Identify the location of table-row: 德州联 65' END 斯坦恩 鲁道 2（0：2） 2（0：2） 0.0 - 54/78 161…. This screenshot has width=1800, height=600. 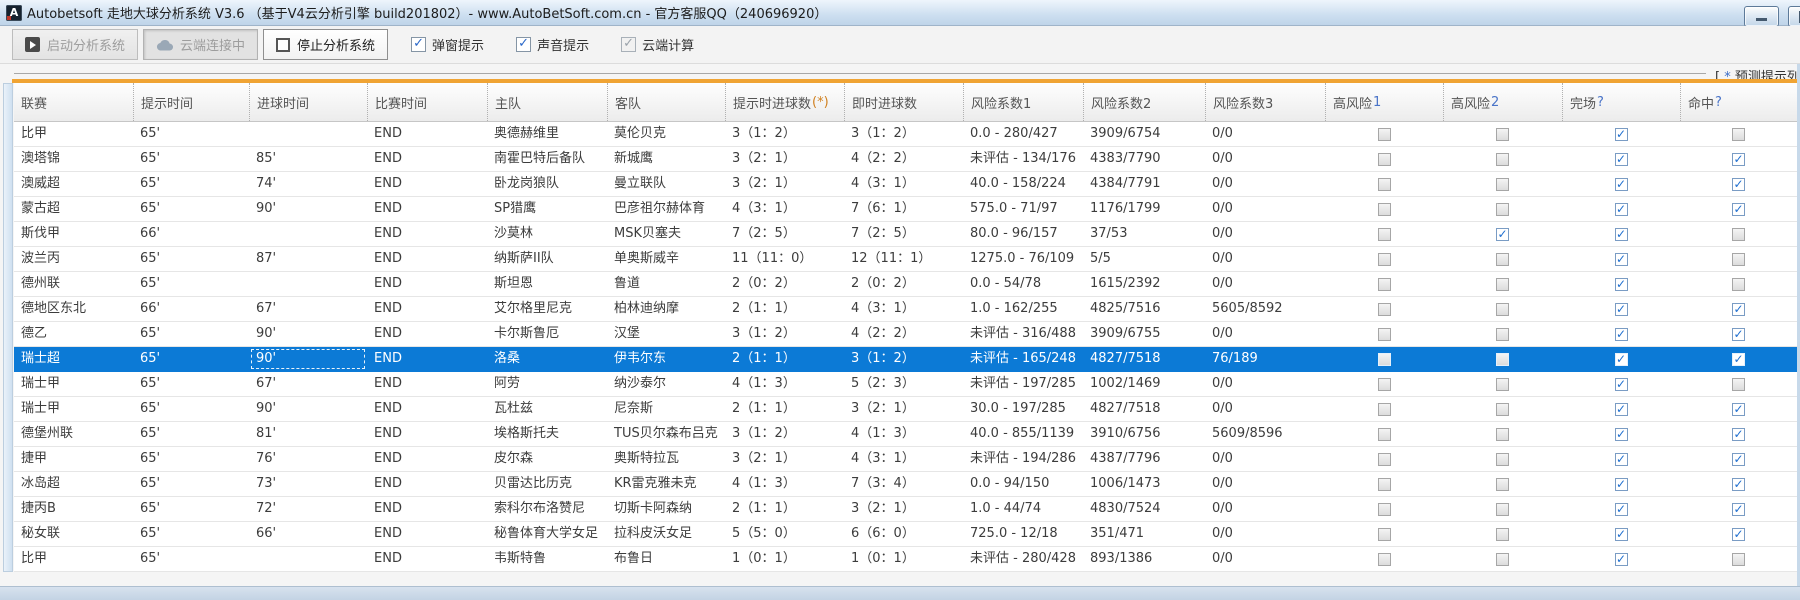
(905, 284).